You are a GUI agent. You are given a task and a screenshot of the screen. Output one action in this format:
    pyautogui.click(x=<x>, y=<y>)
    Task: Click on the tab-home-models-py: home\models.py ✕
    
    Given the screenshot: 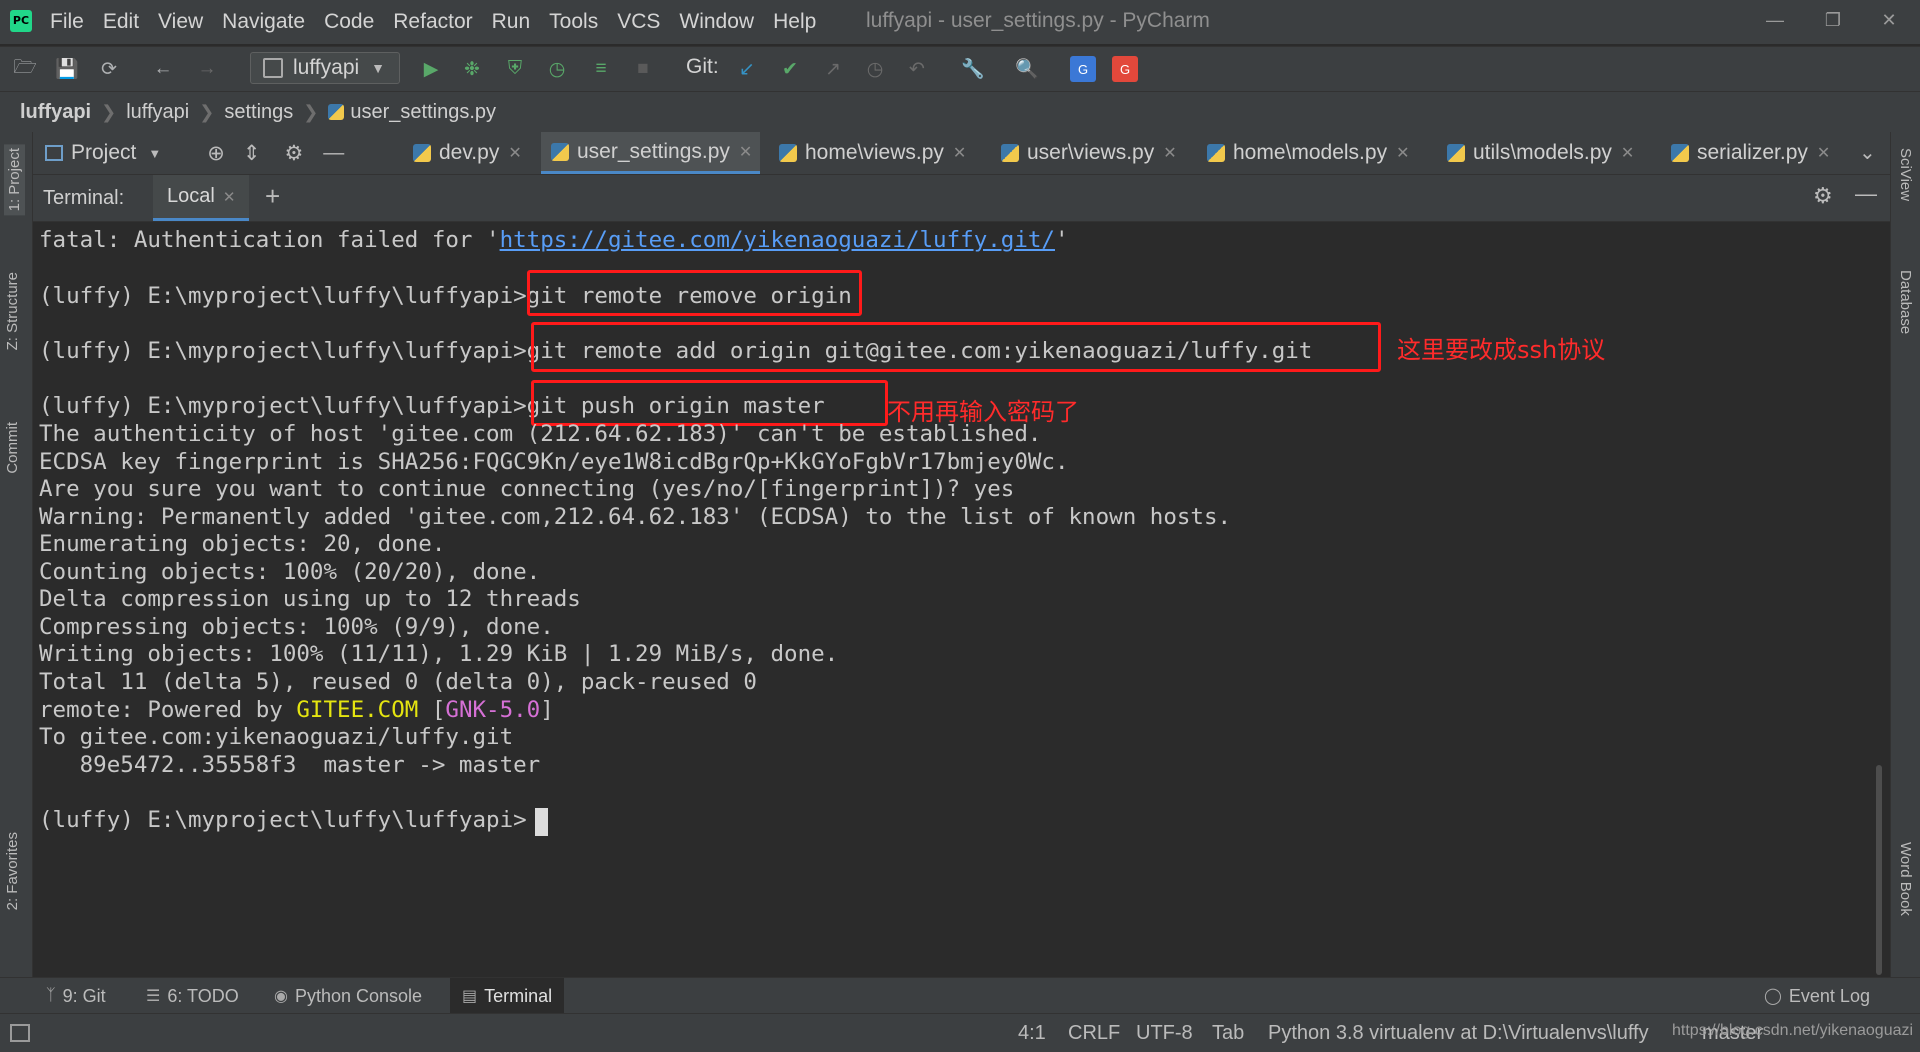 What is the action you would take?
    pyautogui.click(x=1307, y=153)
    